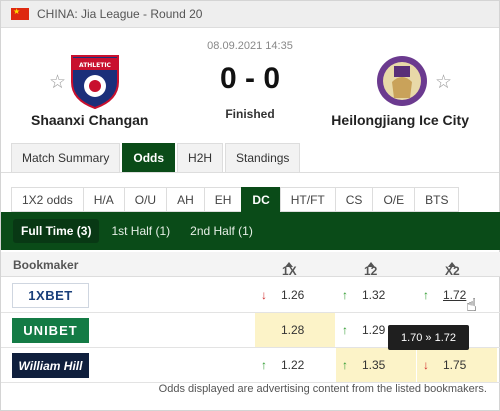 This screenshot has width=500, height=411. What do you see at coordinates (250, 365) in the screenshot?
I see `table-row: William Hill ↑ 1.22 ↑ 1.35 ↓ 1.75` at bounding box center [250, 365].